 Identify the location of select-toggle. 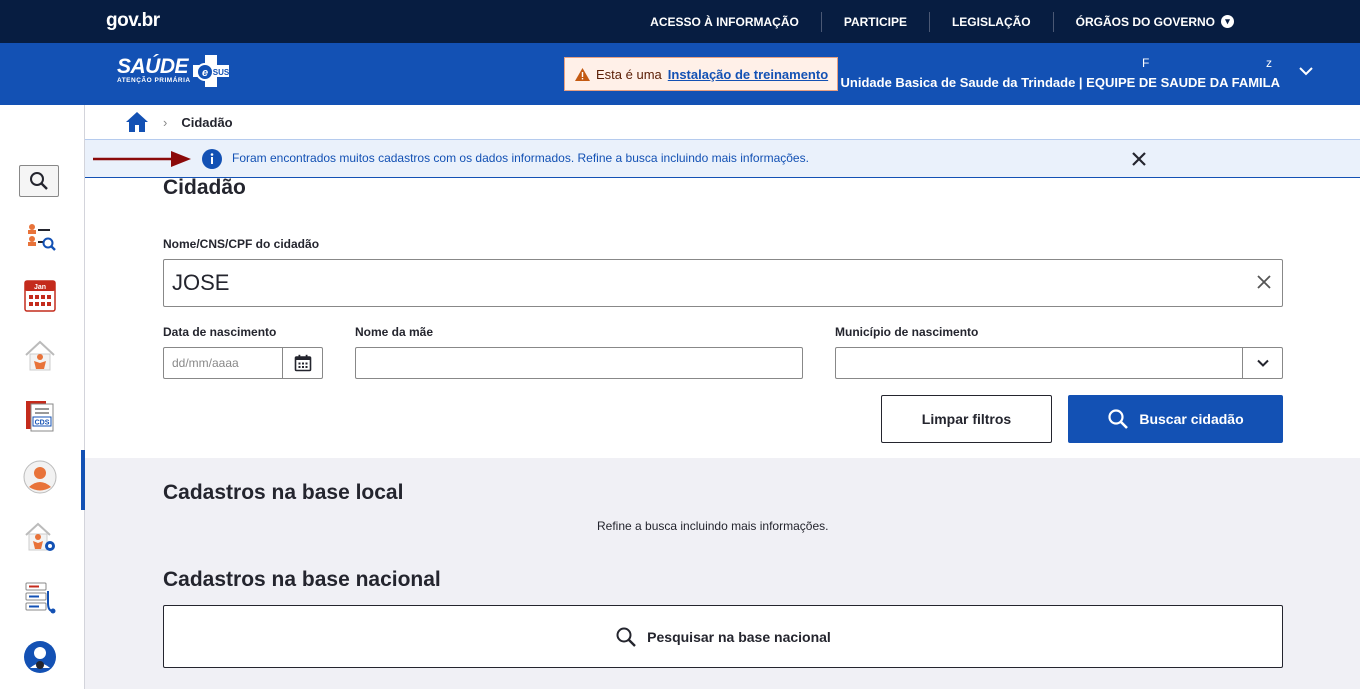
(1262, 363).